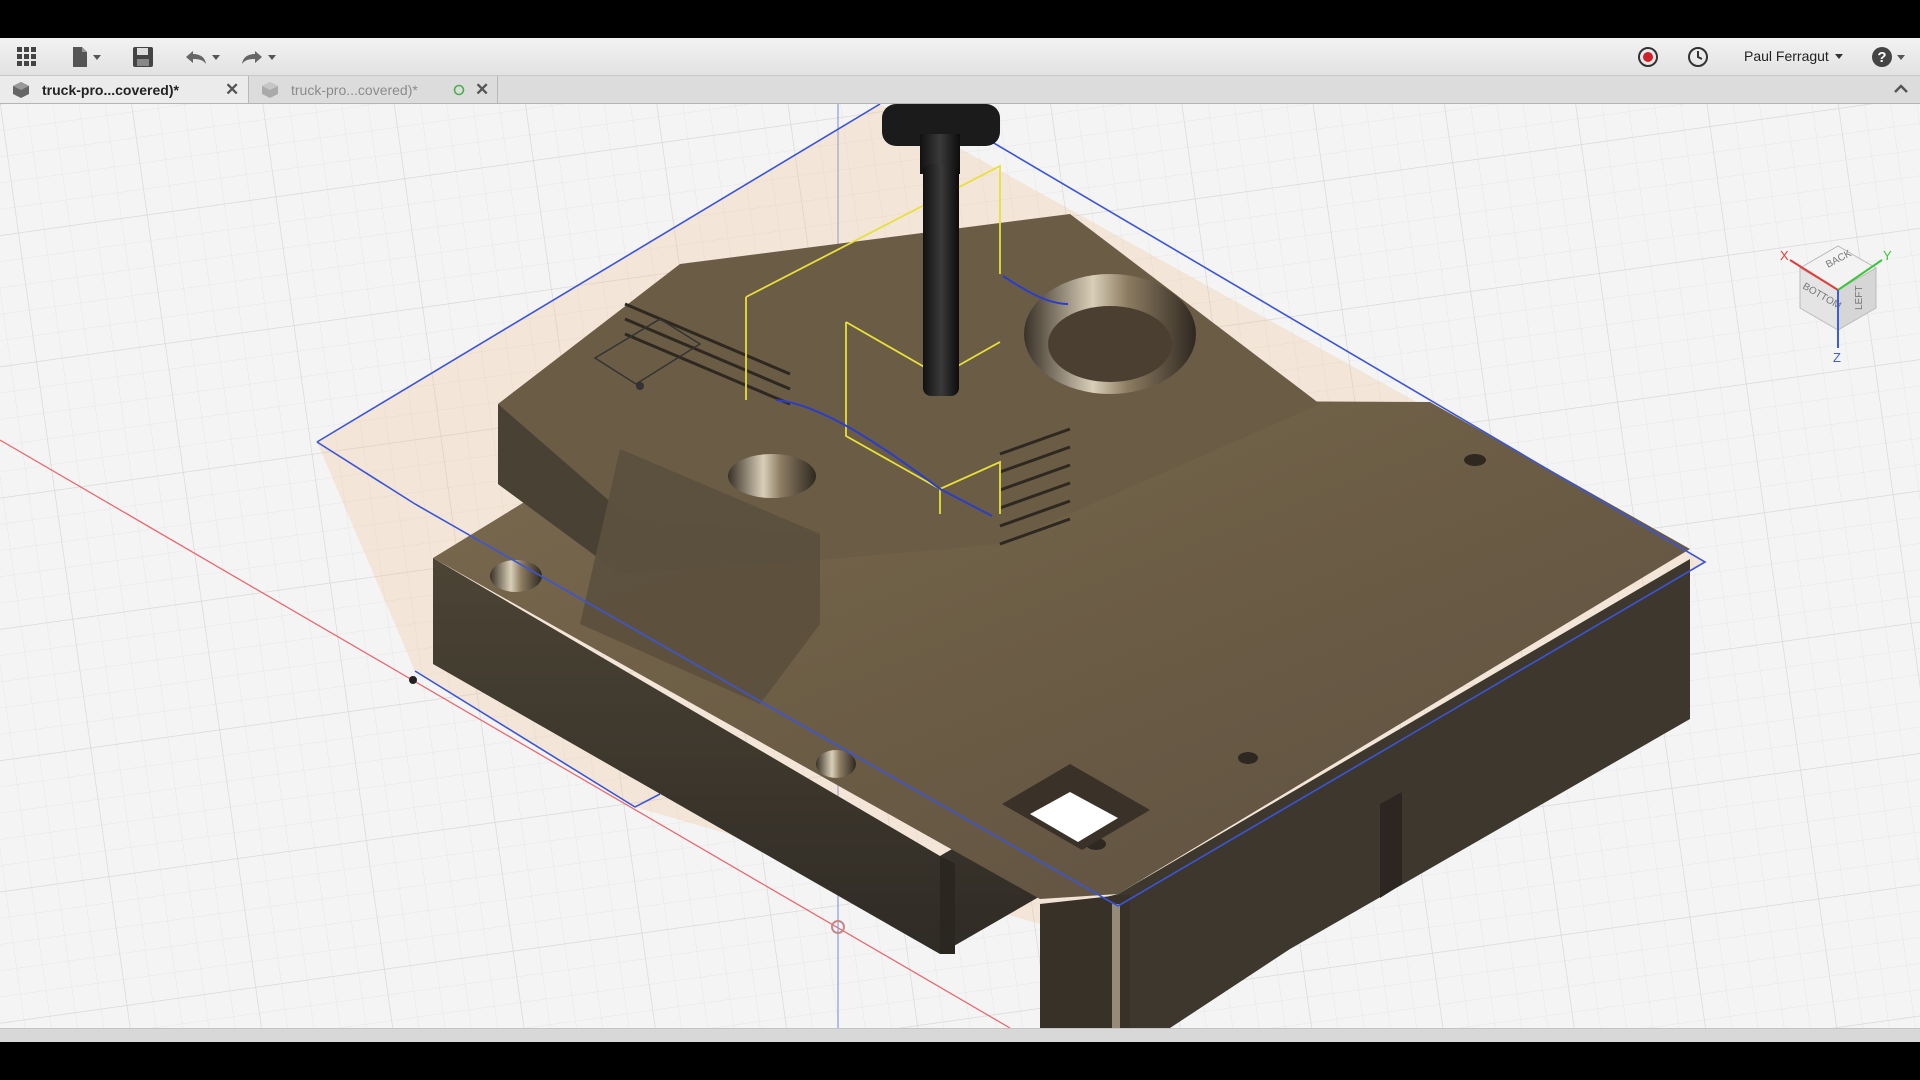  I want to click on chevron-up-icon, so click(1901, 89).